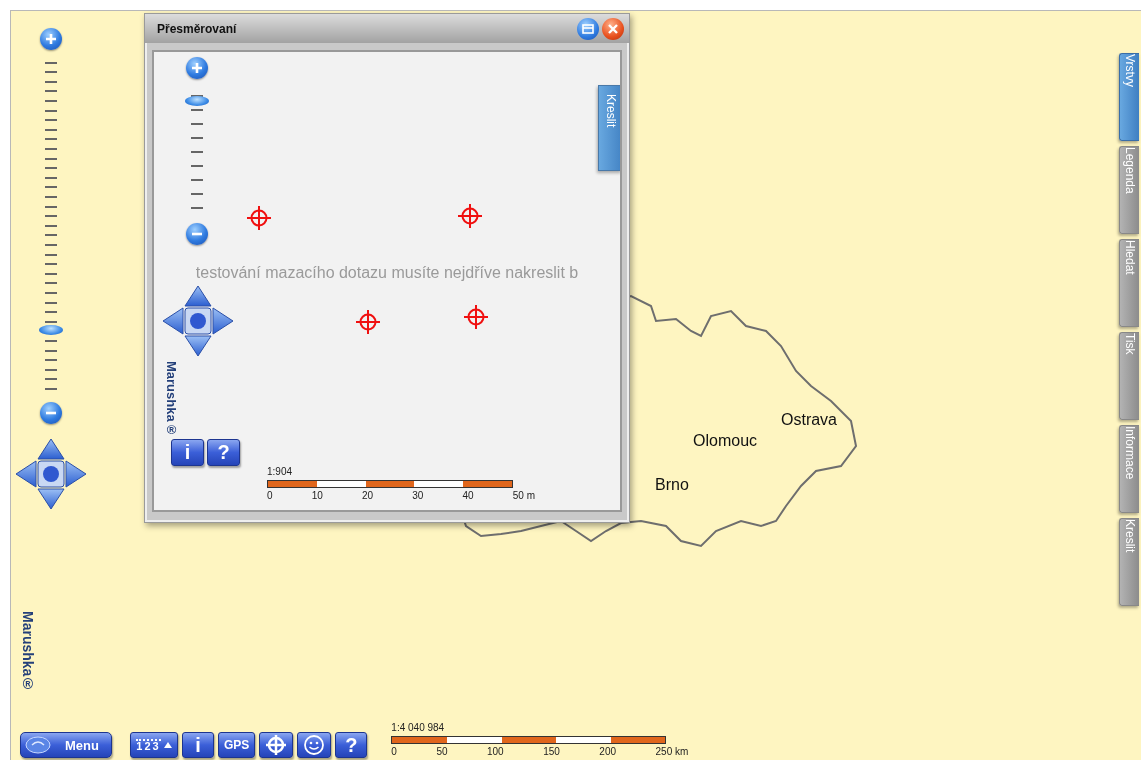 The image size is (1141, 760). Describe the element at coordinates (197, 28) in the screenshot. I see `window-title: Přesměrovaní` at that location.